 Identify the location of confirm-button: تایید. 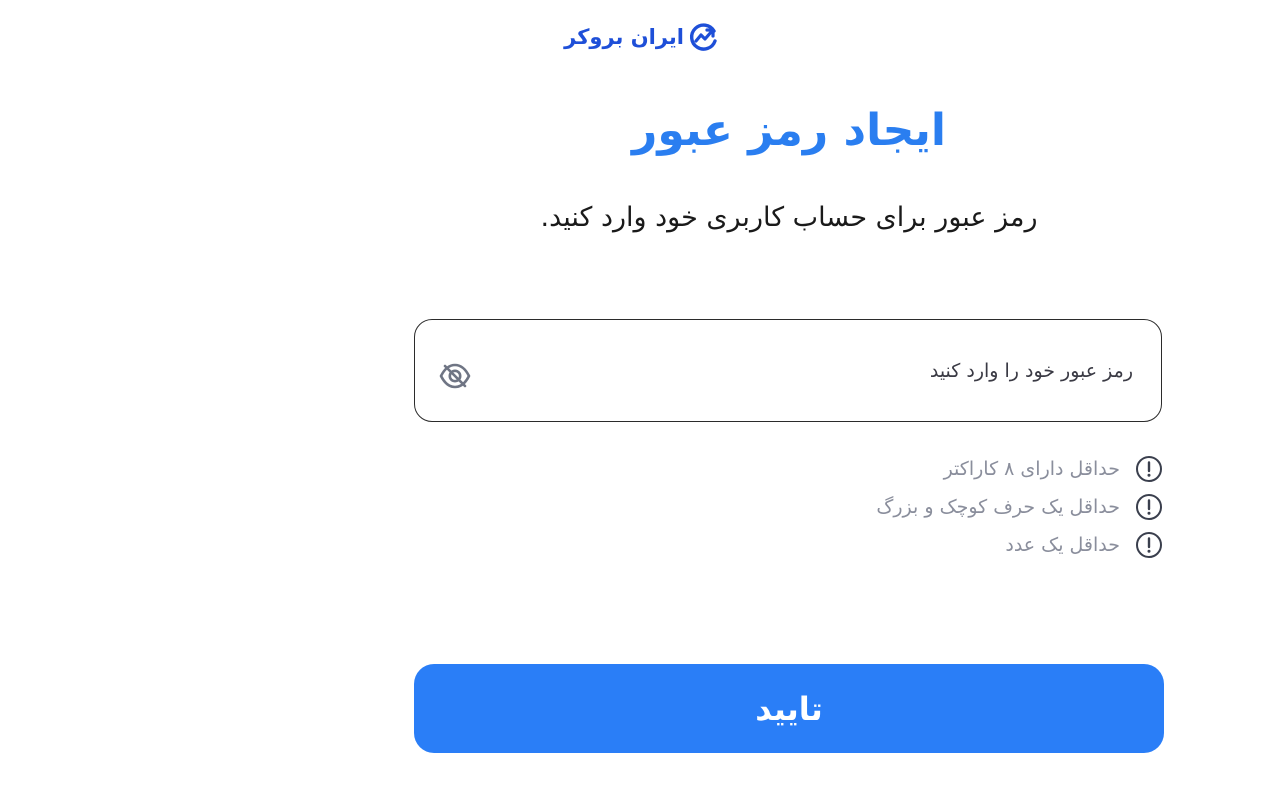
(789, 708).